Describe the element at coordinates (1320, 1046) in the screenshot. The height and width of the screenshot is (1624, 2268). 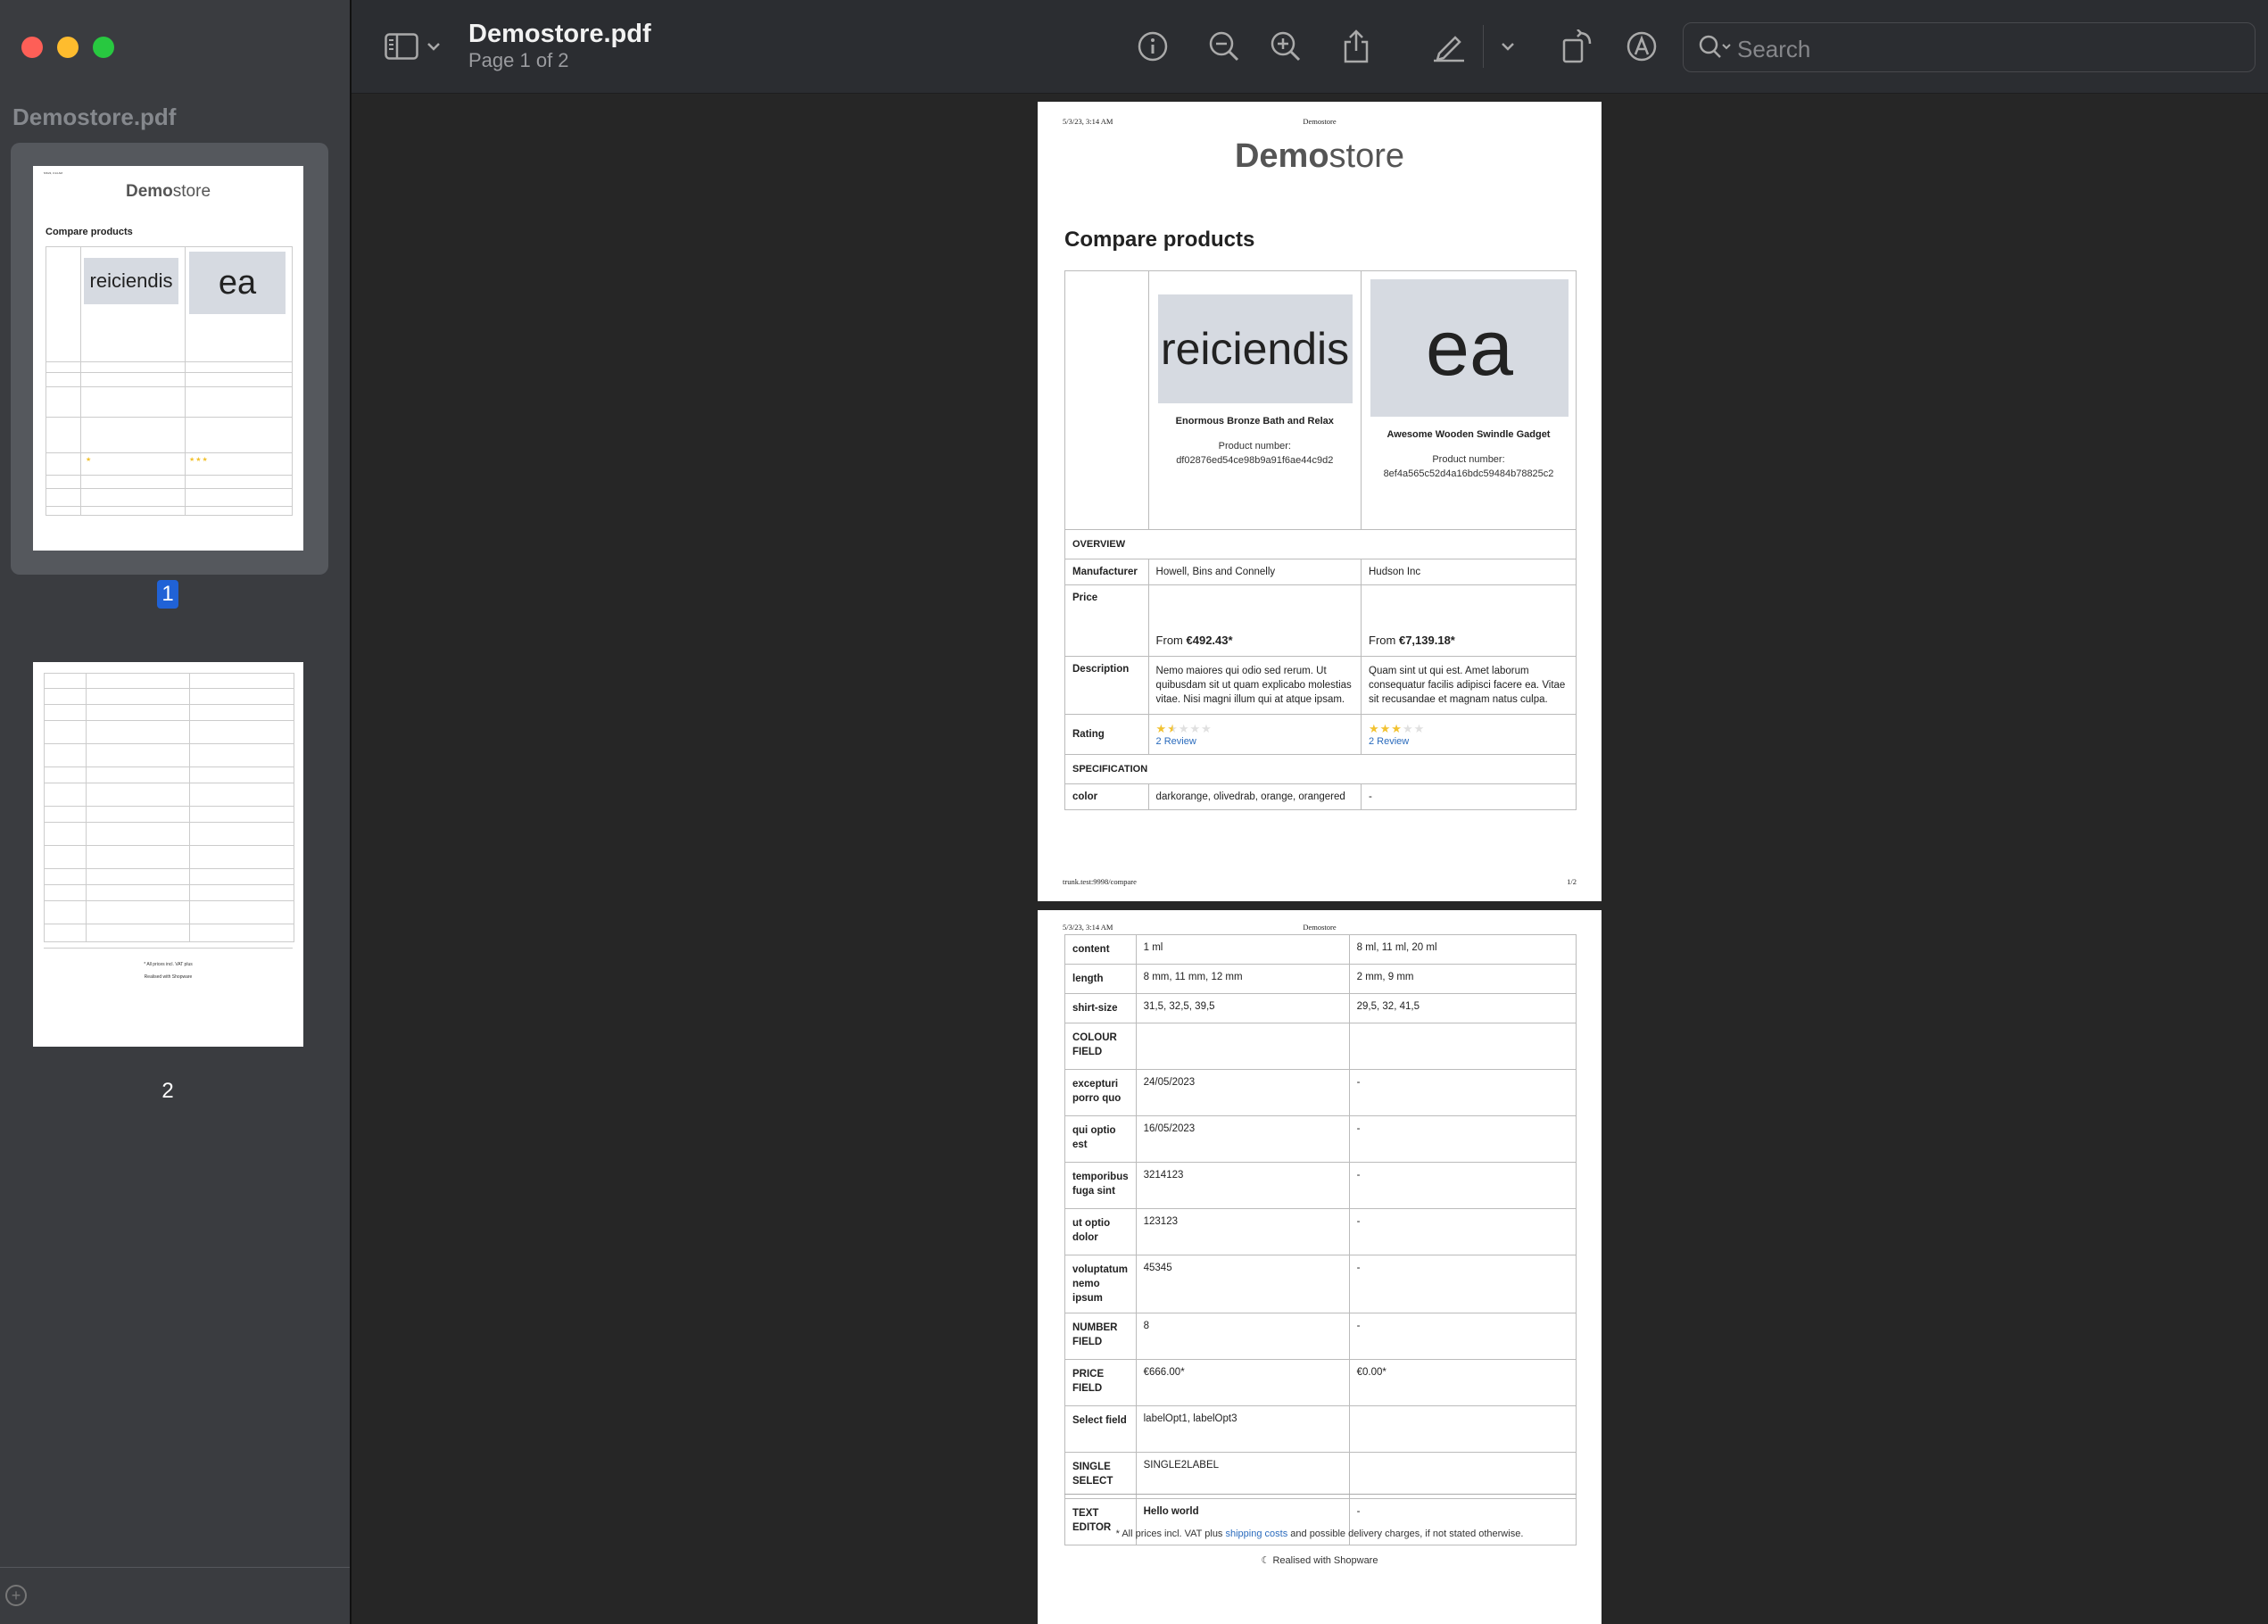
I see `spec-row: COLOUR FIELD` at that location.